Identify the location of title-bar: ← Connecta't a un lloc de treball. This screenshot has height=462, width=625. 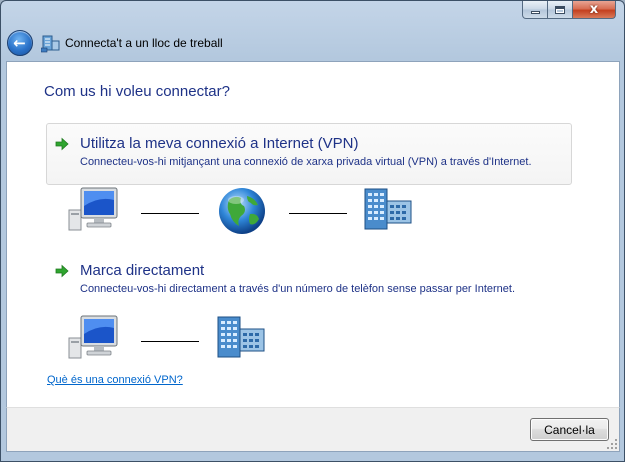
(115, 43).